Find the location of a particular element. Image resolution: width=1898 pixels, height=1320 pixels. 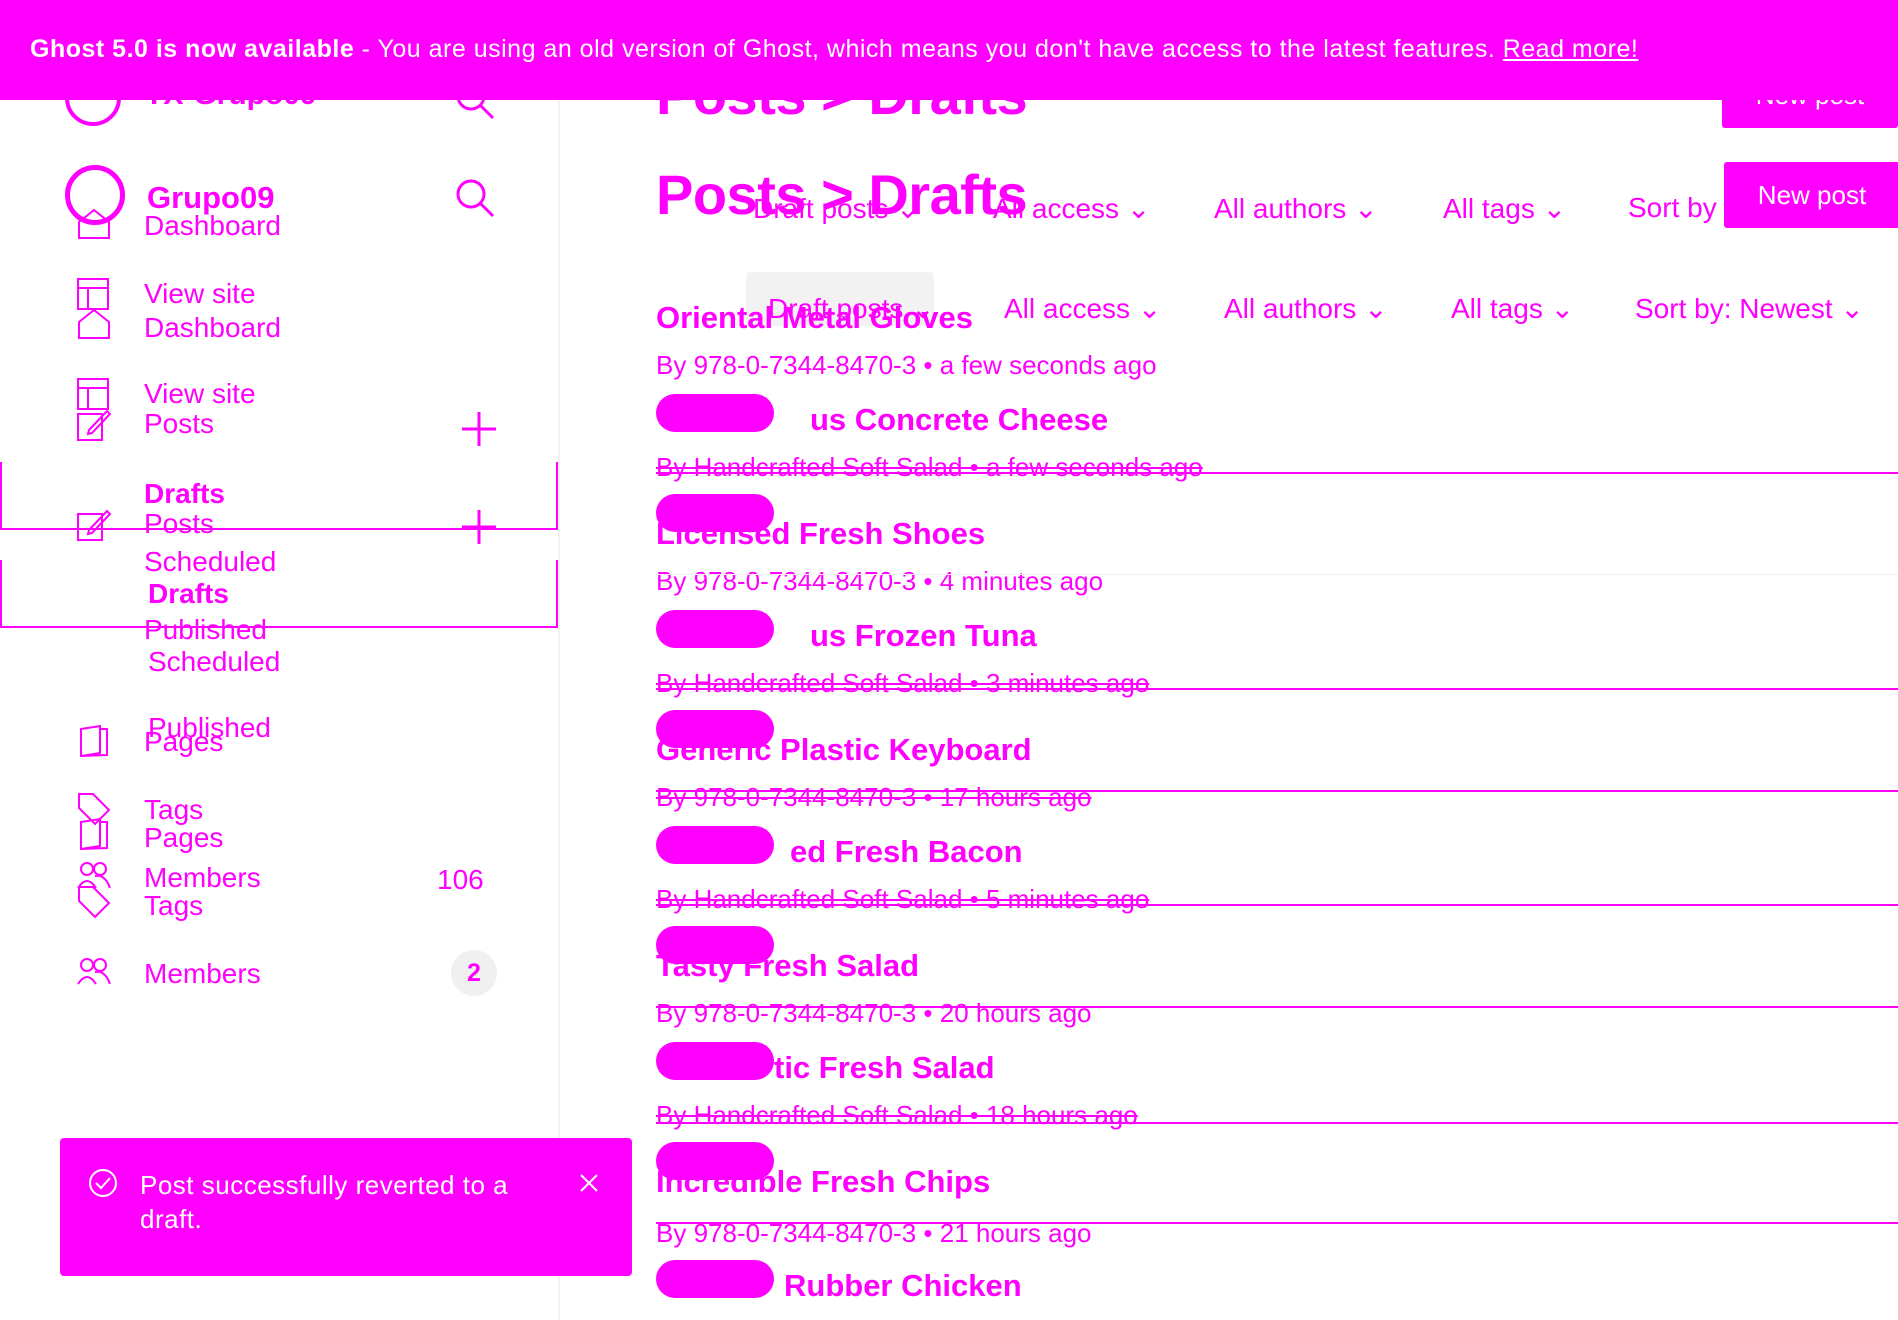

sidebar-item-view-site-ghost: View site is located at coordinates (200, 294).